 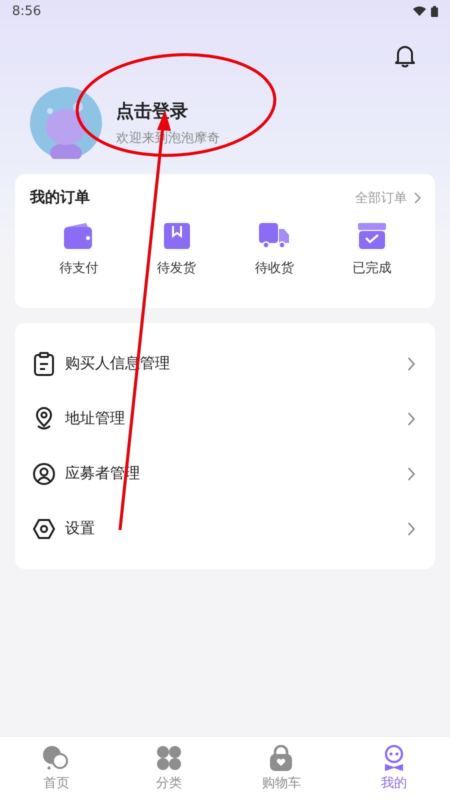 I want to click on person-icon, so click(x=44, y=473).